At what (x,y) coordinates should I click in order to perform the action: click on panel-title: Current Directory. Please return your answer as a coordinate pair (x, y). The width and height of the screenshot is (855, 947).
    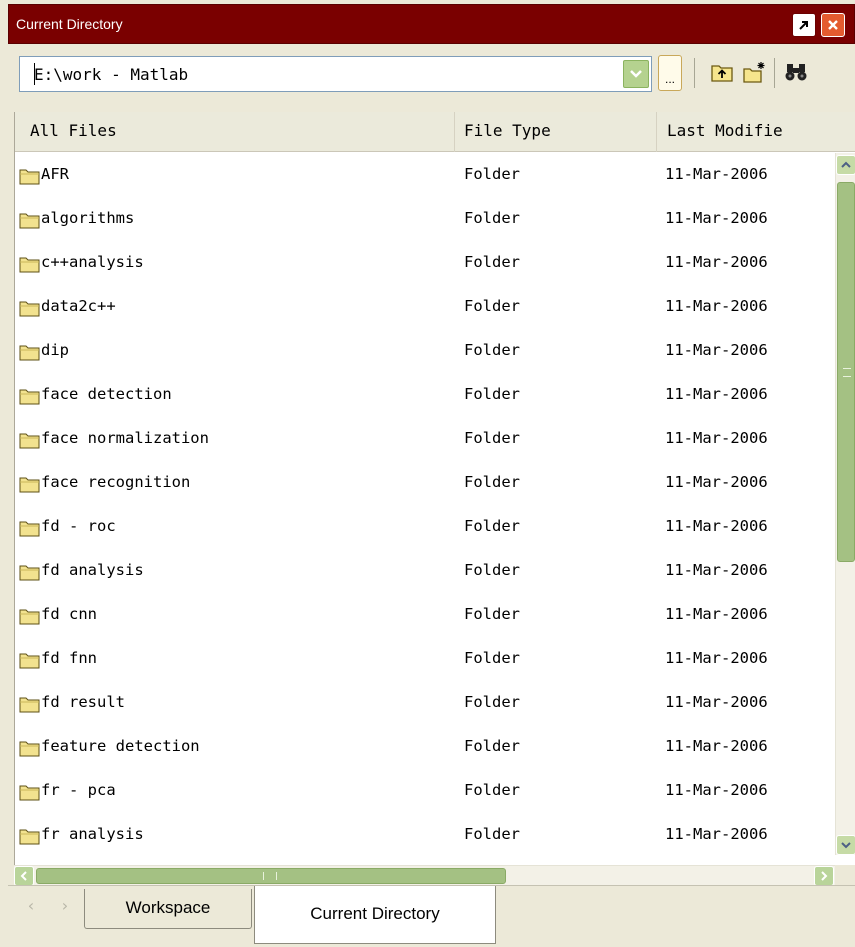
    Looking at the image, I should click on (69, 24).